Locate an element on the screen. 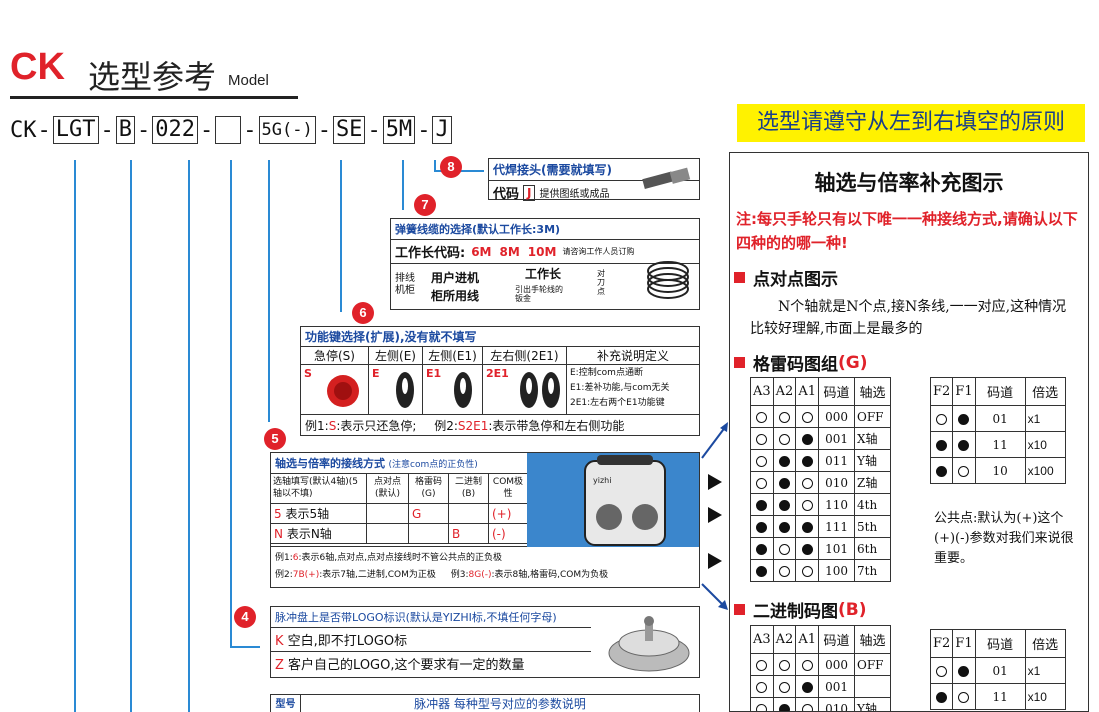  estop-image is located at coordinates (343, 391).